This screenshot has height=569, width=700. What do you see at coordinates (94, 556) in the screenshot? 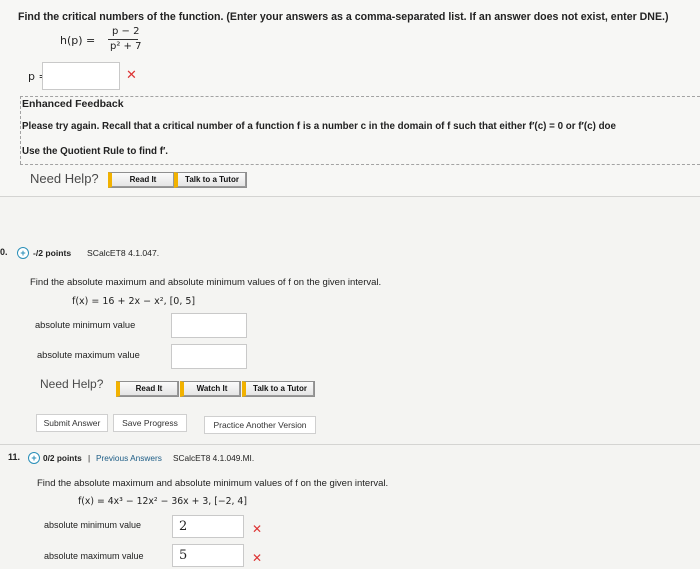
I see `q11-max-label: absolute maximum value` at bounding box center [94, 556].